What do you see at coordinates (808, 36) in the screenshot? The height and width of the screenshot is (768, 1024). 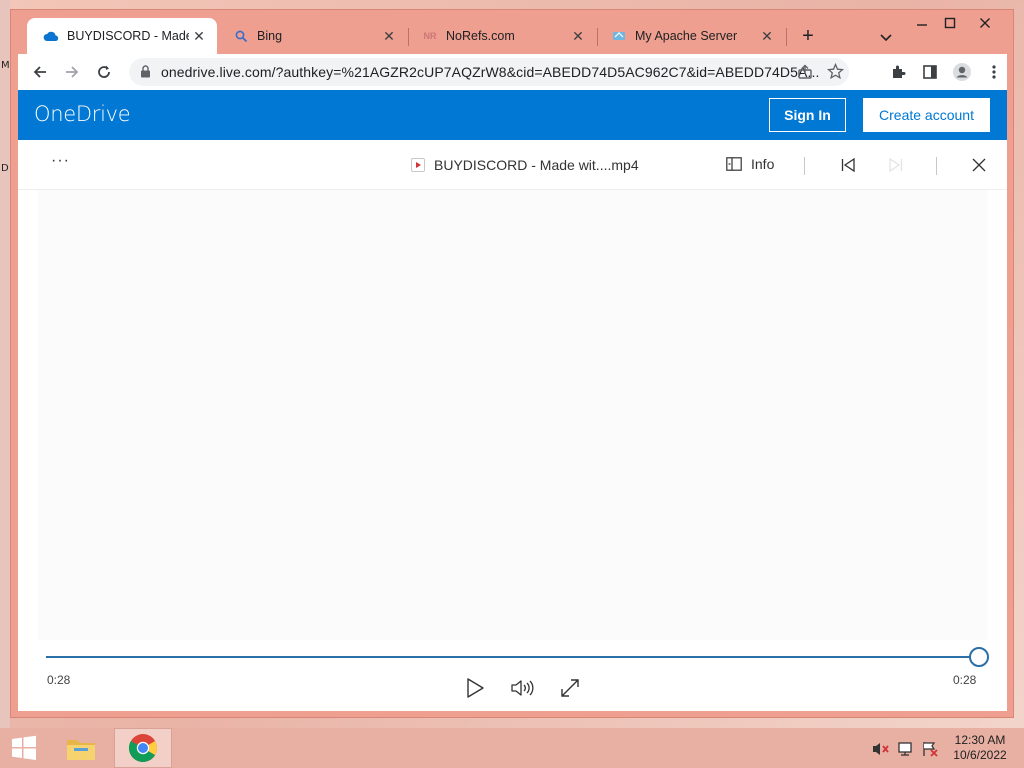 I see `new-tab-button: +` at bounding box center [808, 36].